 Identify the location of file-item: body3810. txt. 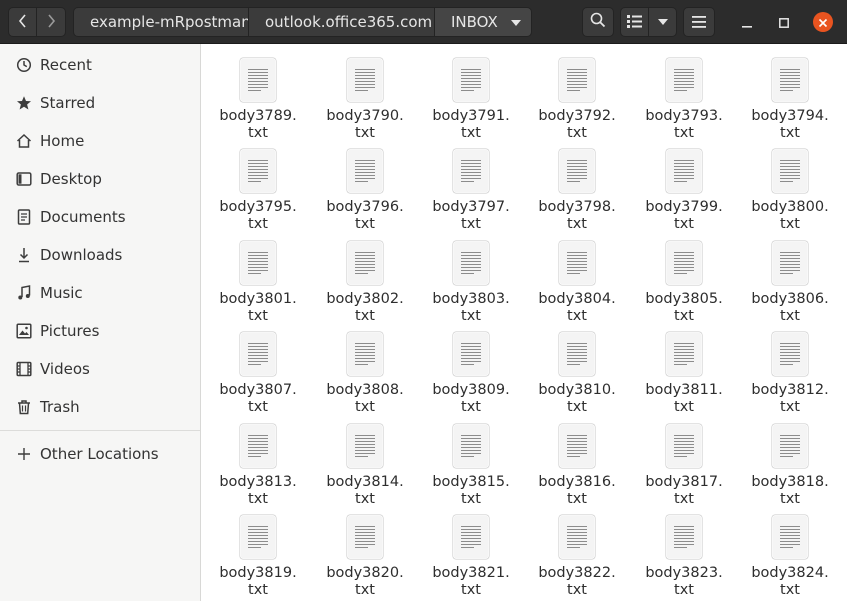
(577, 366).